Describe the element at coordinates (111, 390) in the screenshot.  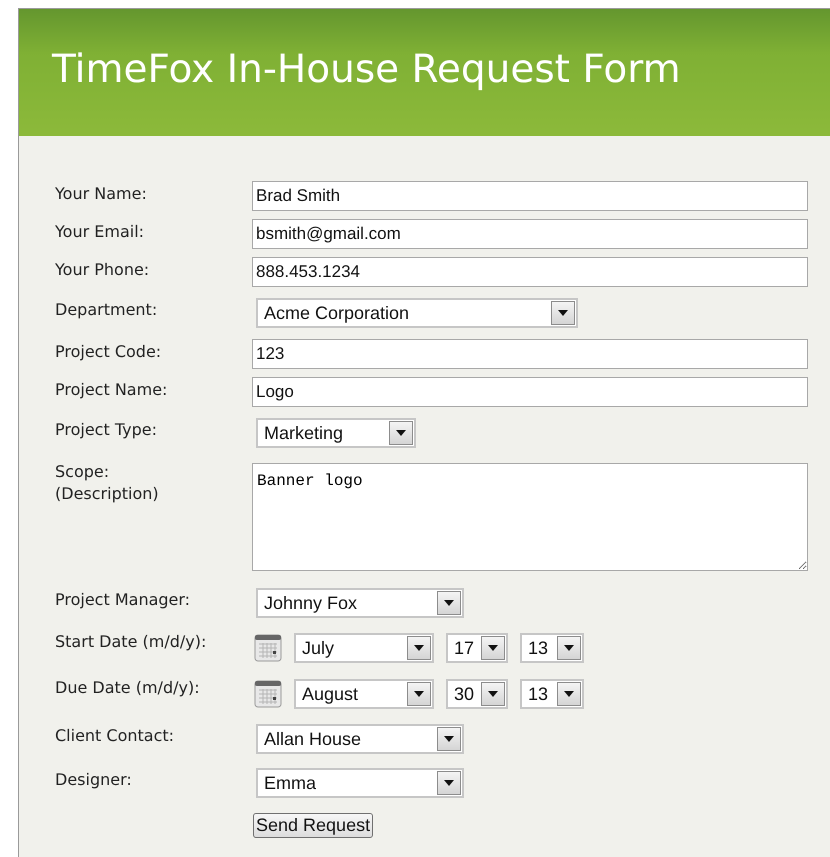
I see `field-label: Project Name:` at that location.